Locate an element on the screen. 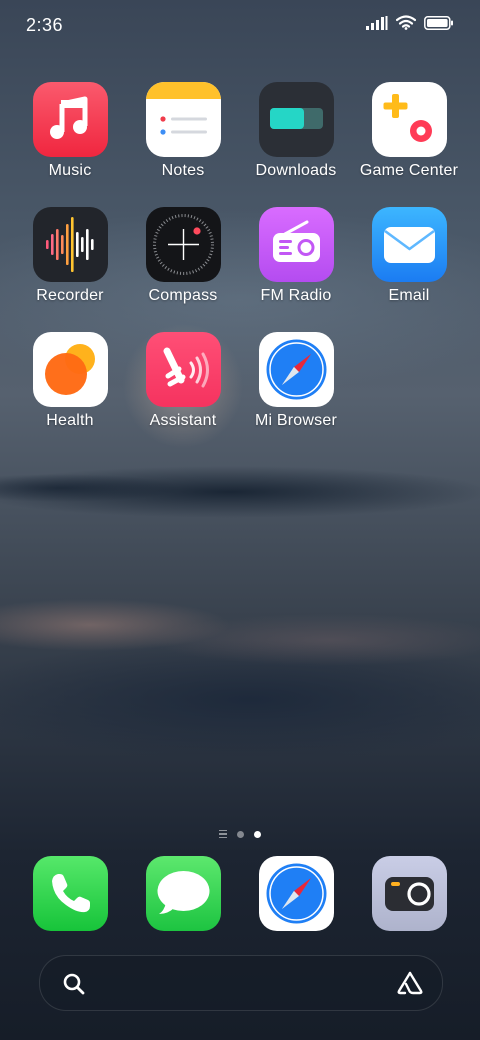 This screenshot has height=1040, width=480. dock-browser is located at coordinates (296, 893).